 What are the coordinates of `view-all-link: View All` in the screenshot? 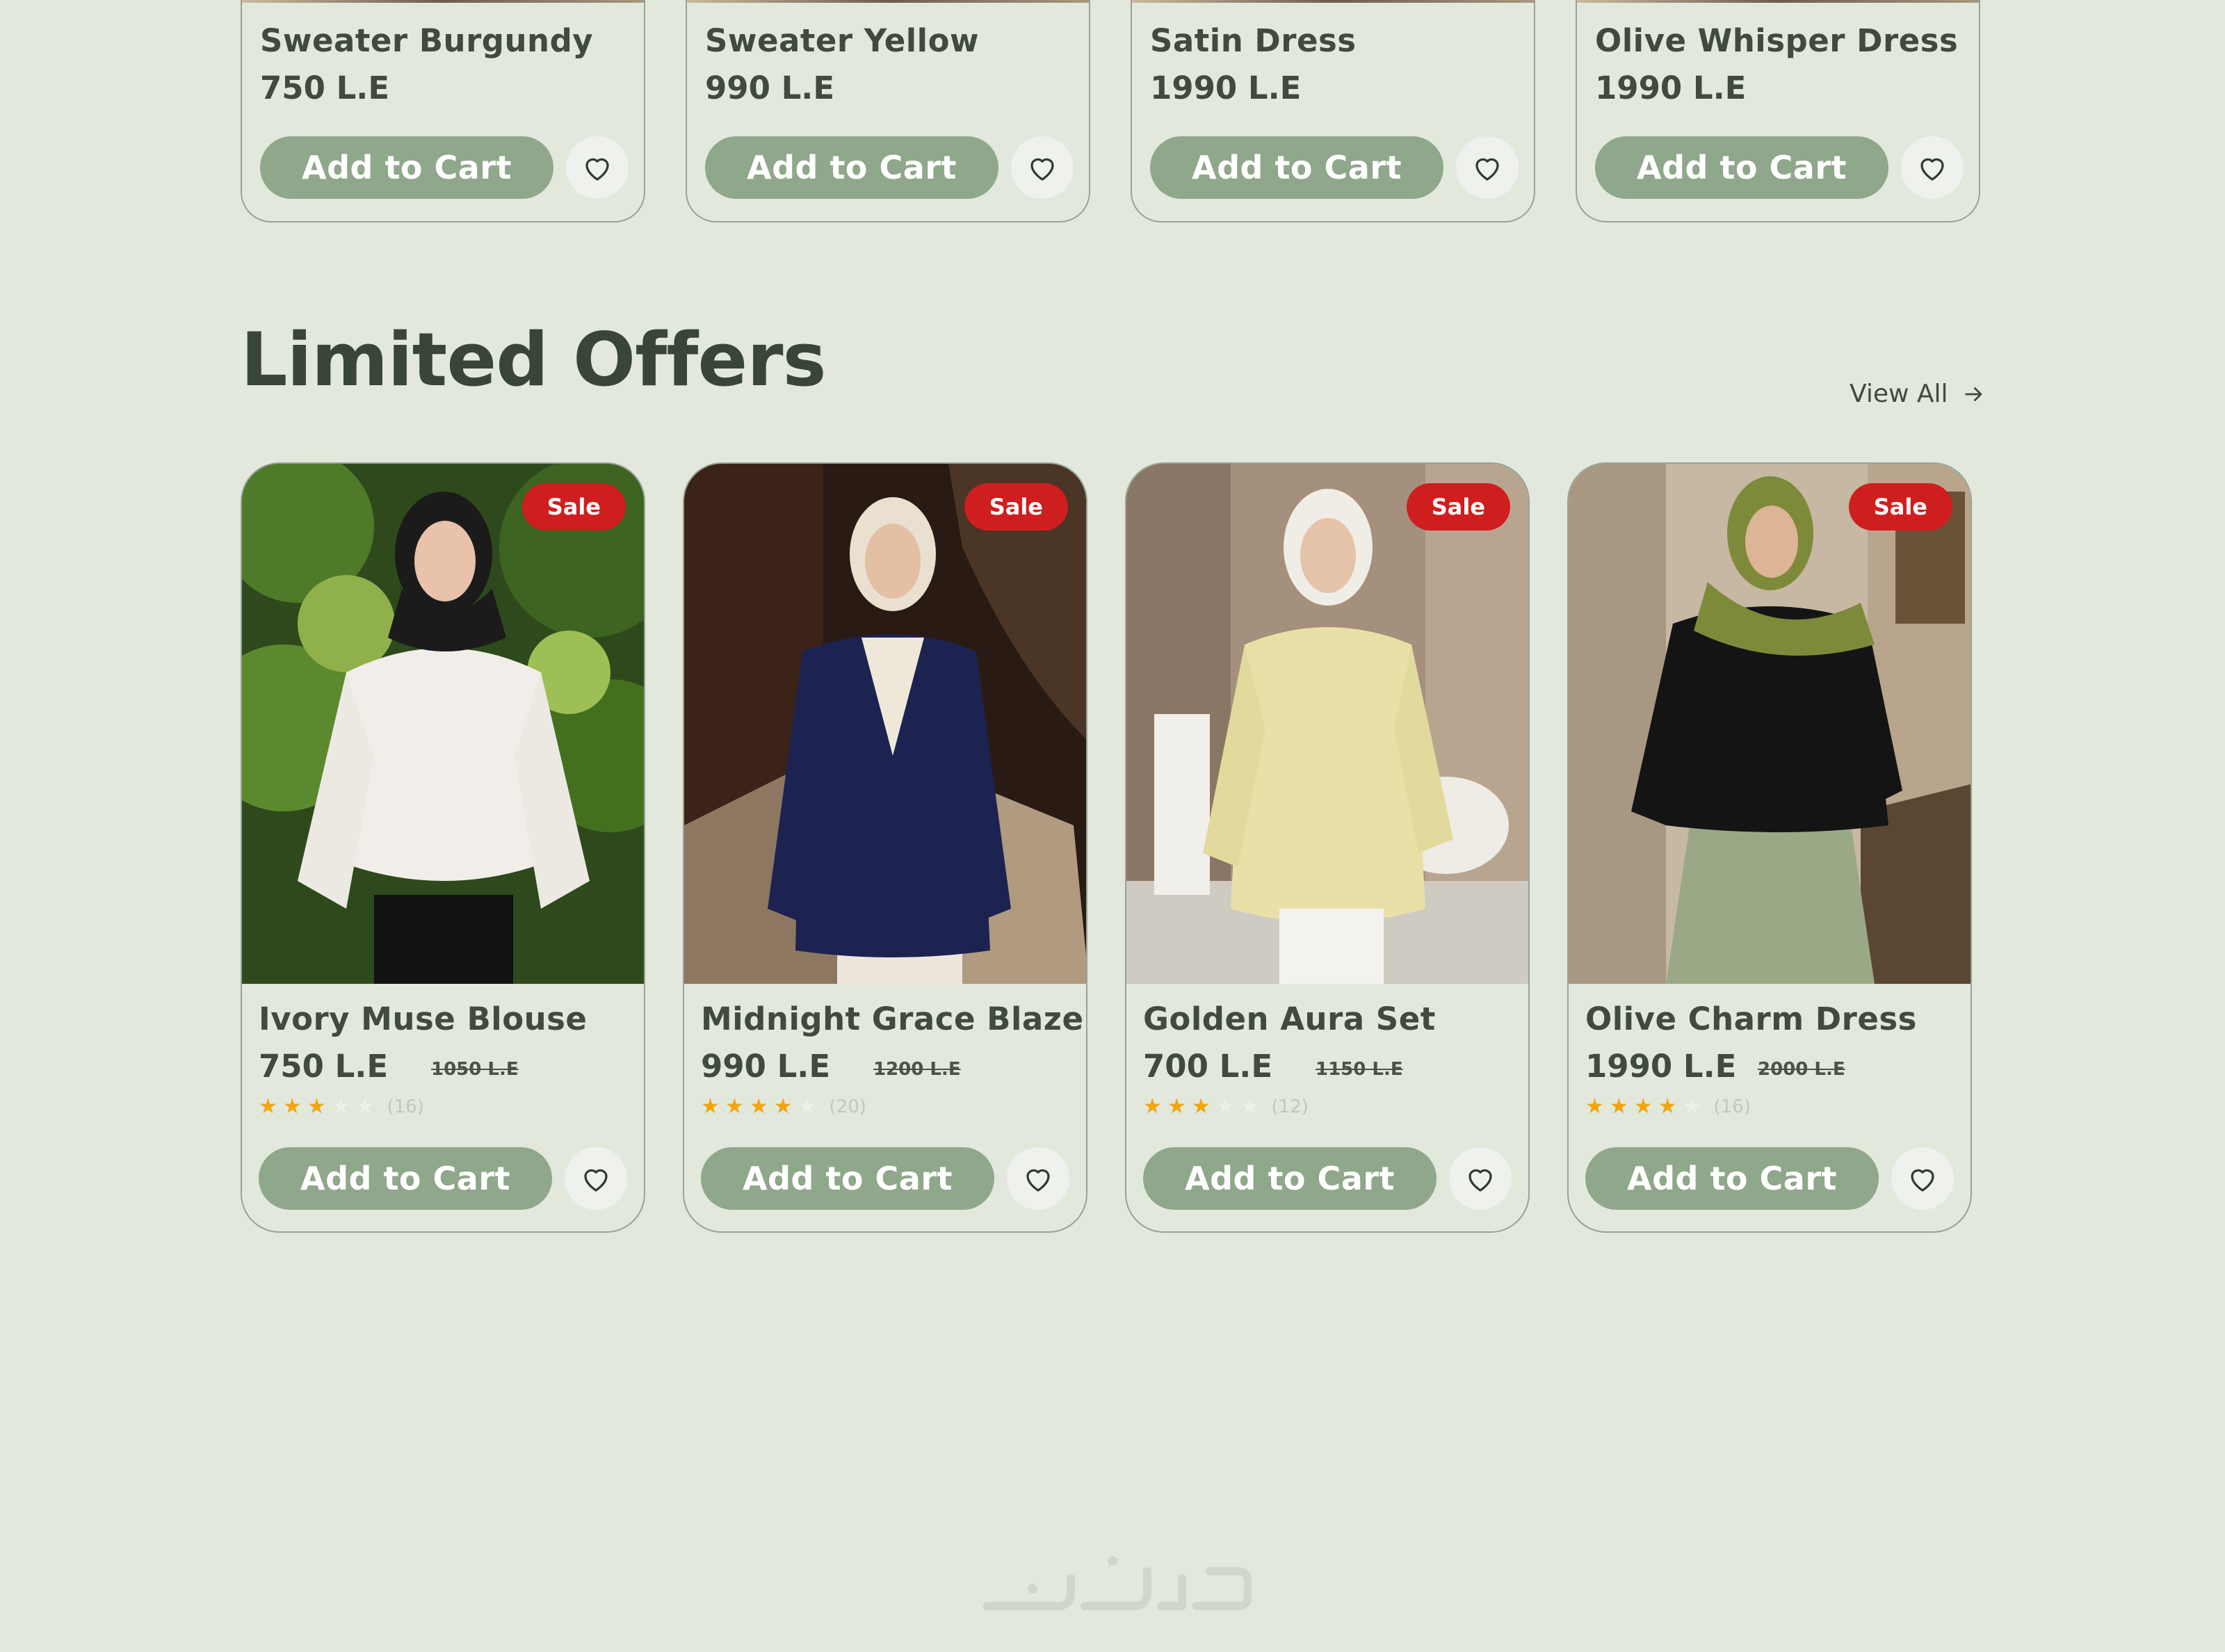 It's located at (1918, 394).